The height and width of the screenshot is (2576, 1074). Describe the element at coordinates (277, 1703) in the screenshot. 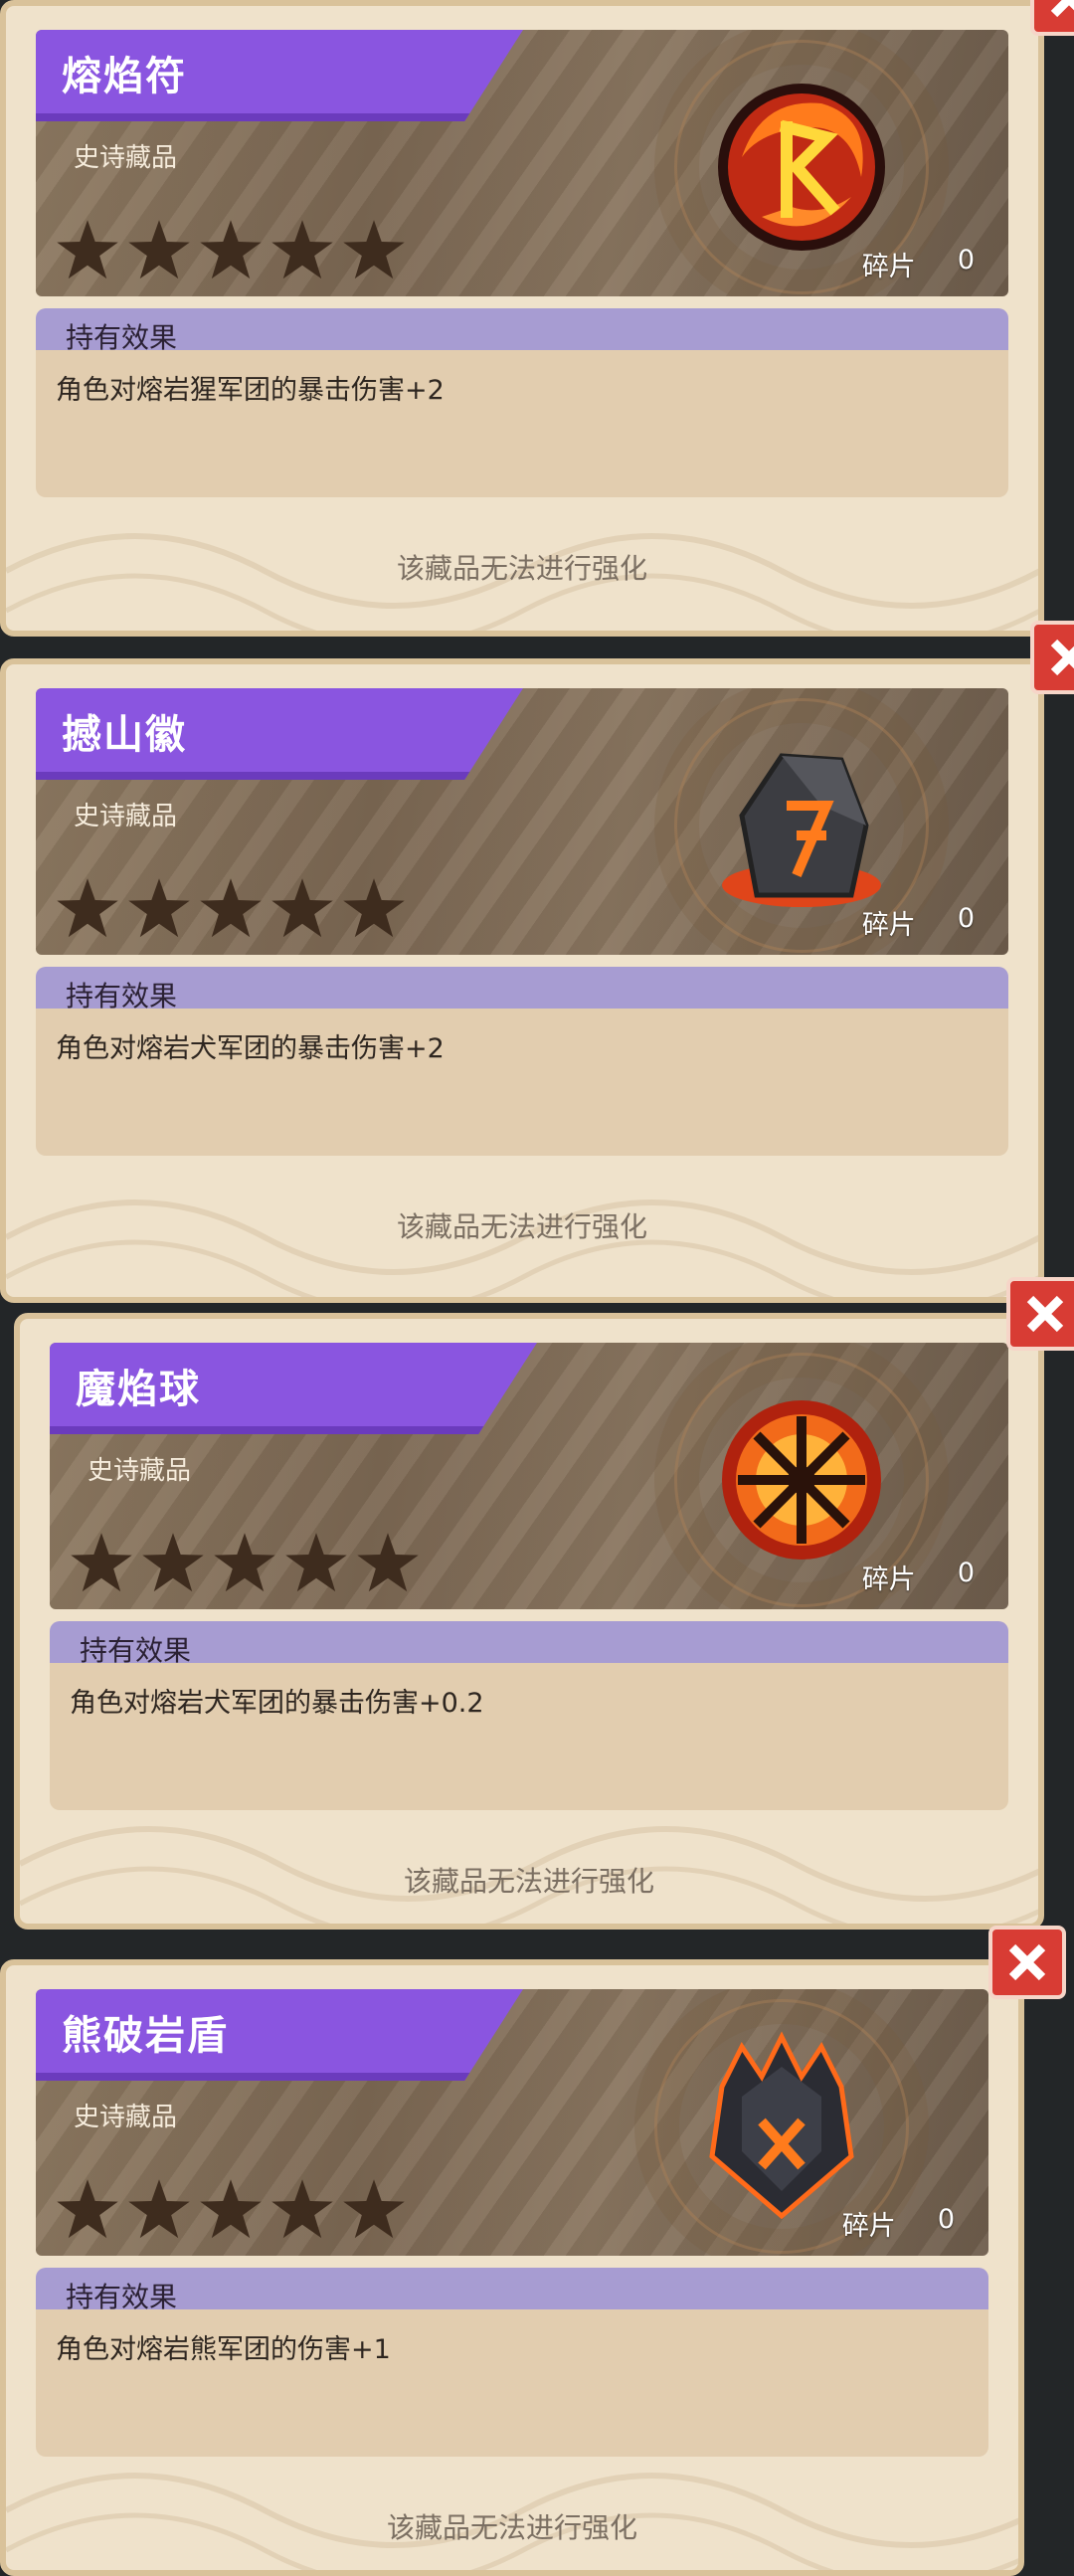

I see `effect-text: 角色对熔岩犬军团的暴击伤害+0.2` at that location.